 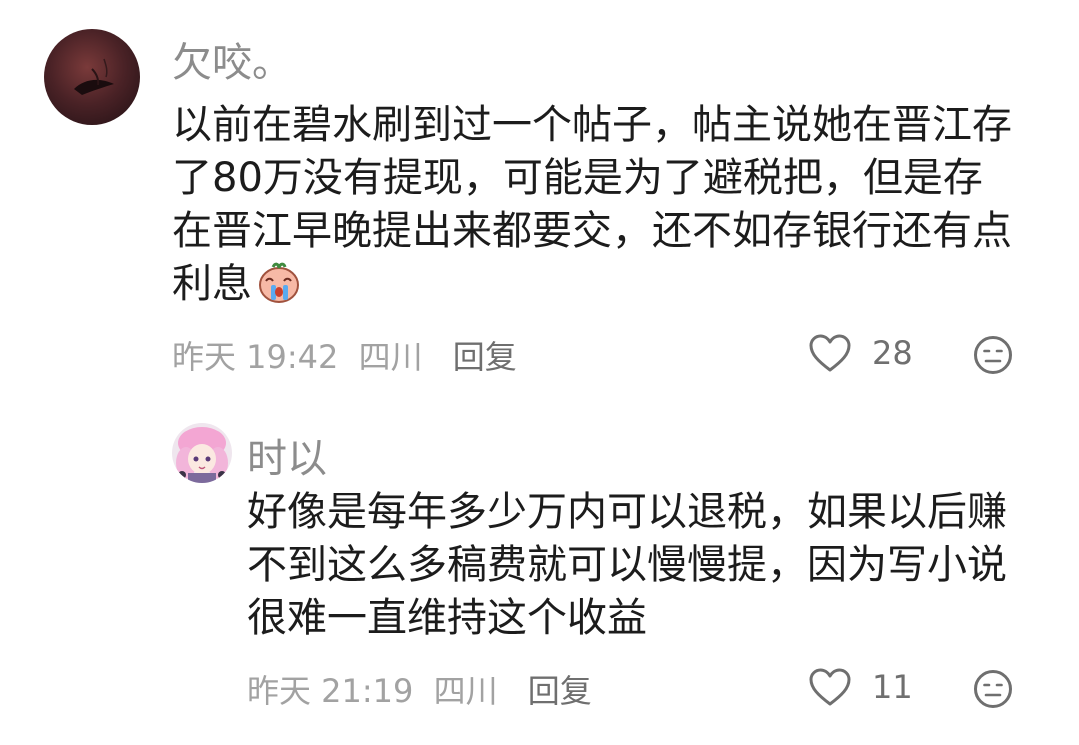 I want to click on like-button: 11, so click(x=860, y=687).